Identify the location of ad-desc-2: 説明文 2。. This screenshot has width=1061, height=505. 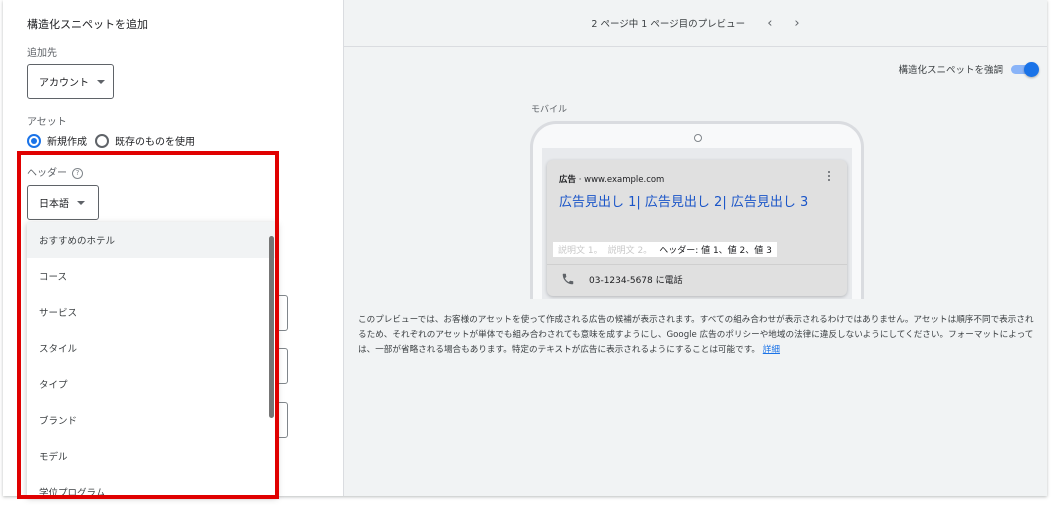
(632, 249).